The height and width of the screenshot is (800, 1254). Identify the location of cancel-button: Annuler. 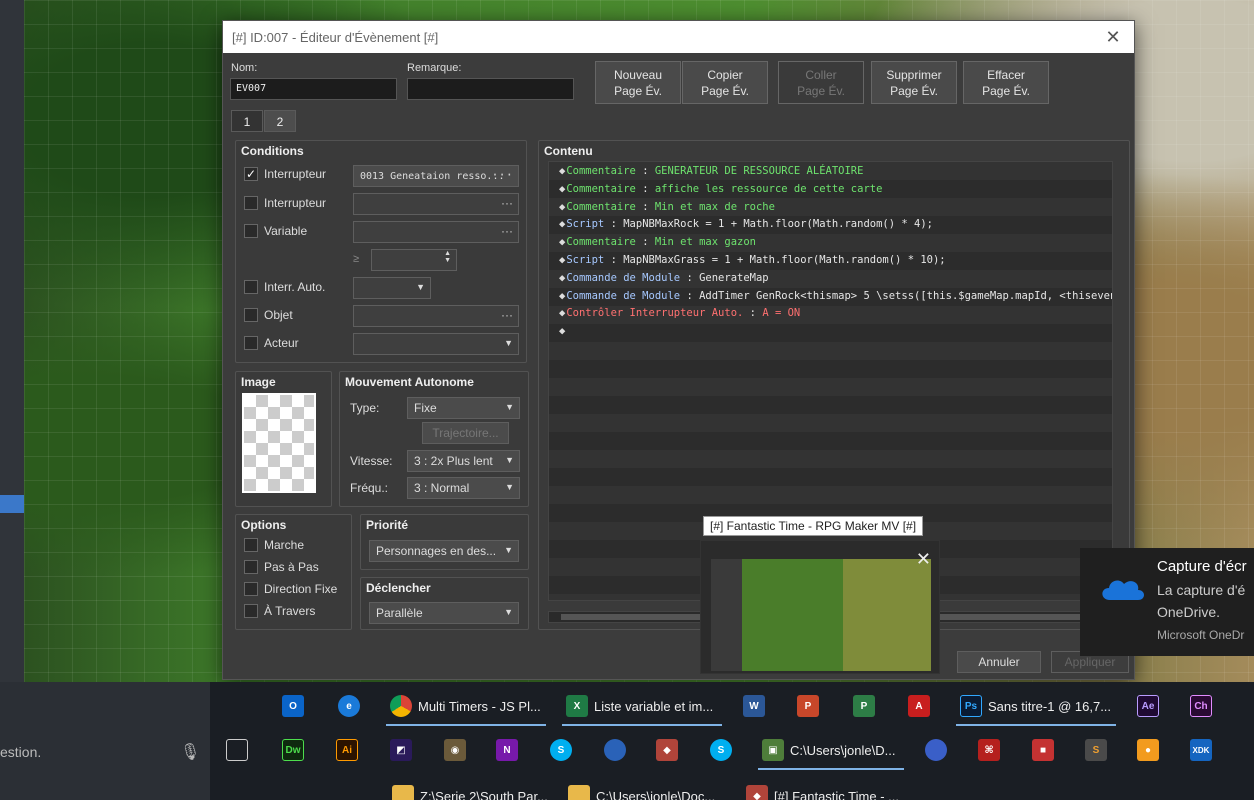
(999, 662).